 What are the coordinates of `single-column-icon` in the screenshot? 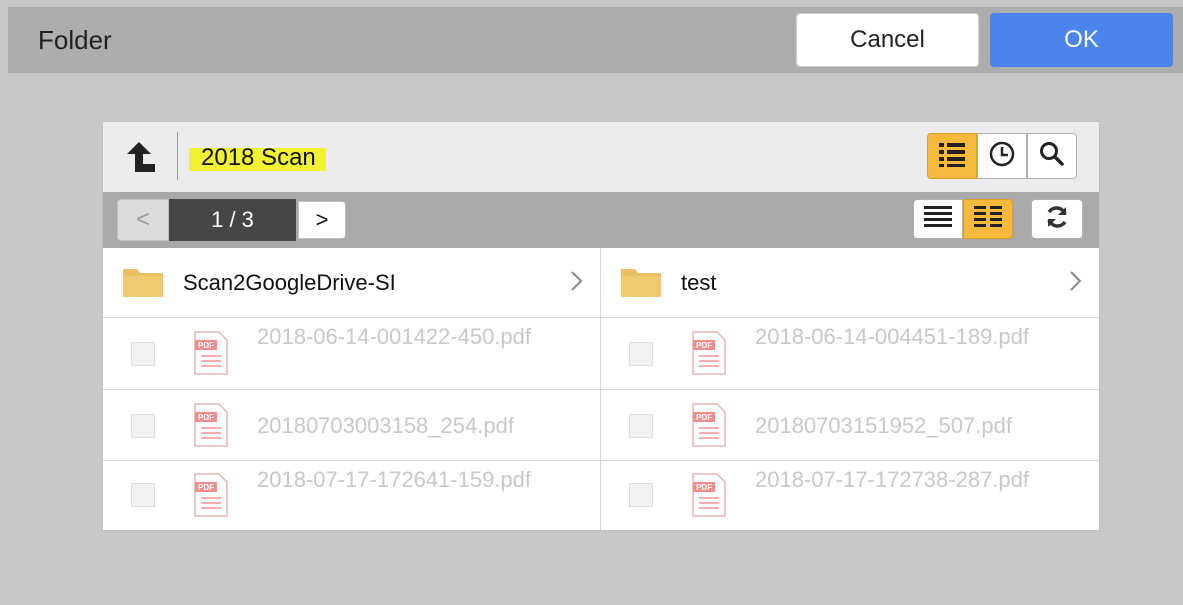 It's located at (938, 219).